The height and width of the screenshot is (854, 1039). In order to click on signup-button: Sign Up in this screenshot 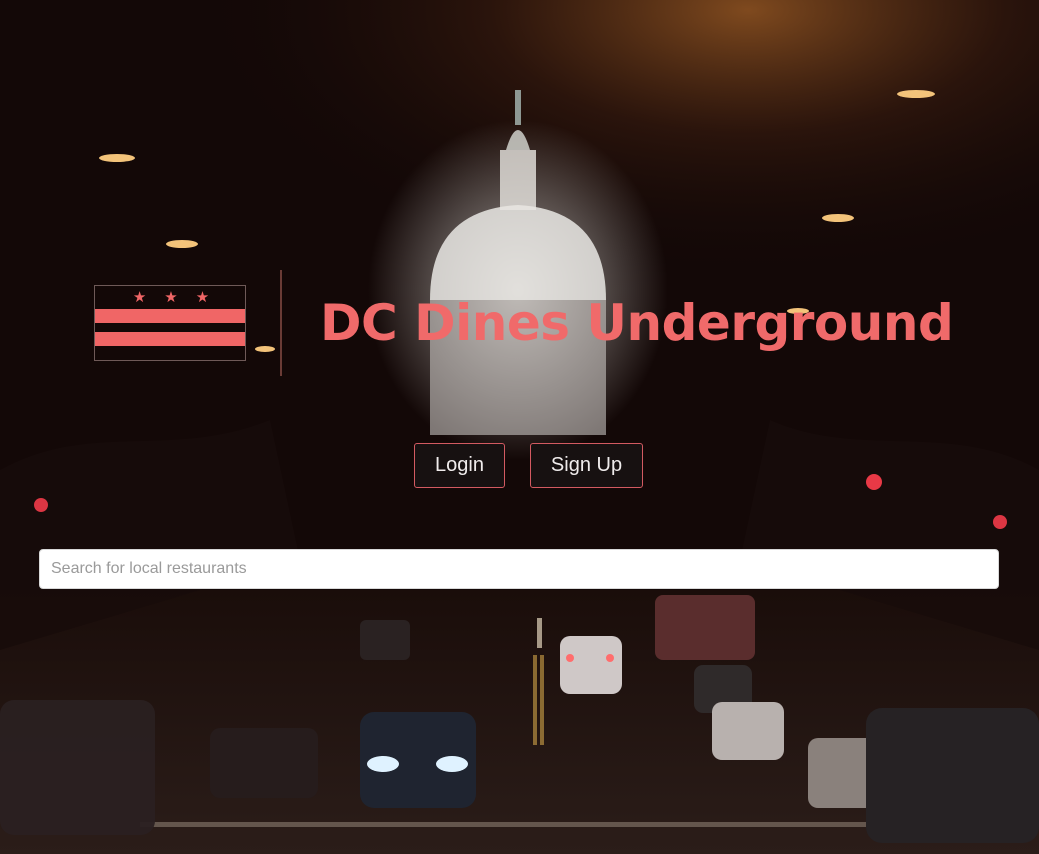, I will do `click(586, 465)`.